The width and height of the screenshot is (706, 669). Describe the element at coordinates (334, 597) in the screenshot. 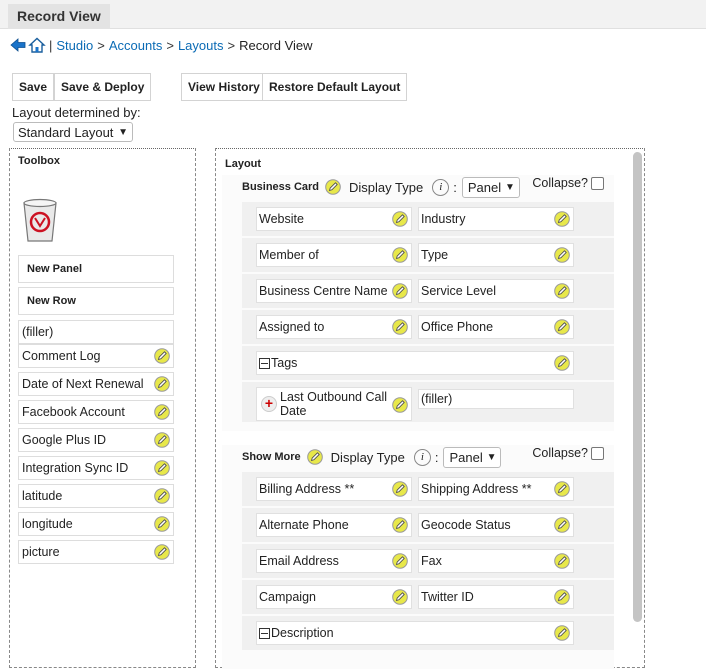

I see `layout-field: Campaign` at that location.